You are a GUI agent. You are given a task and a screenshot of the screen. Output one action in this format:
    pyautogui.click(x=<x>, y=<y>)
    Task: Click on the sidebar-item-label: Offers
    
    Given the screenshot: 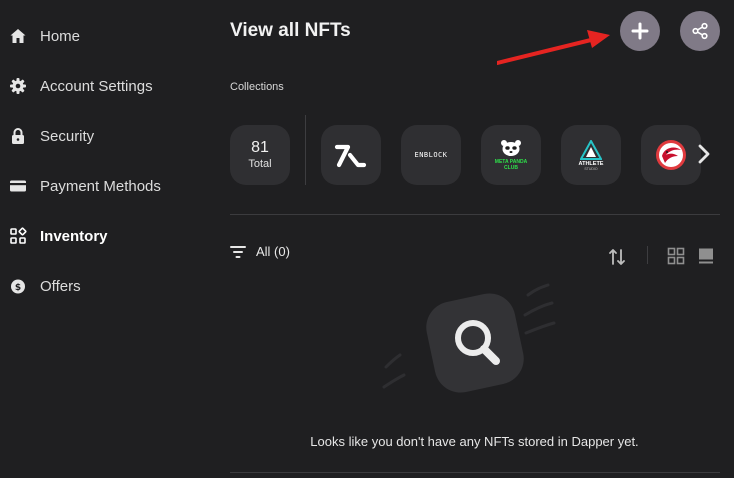 What is the action you would take?
    pyautogui.click(x=60, y=286)
    